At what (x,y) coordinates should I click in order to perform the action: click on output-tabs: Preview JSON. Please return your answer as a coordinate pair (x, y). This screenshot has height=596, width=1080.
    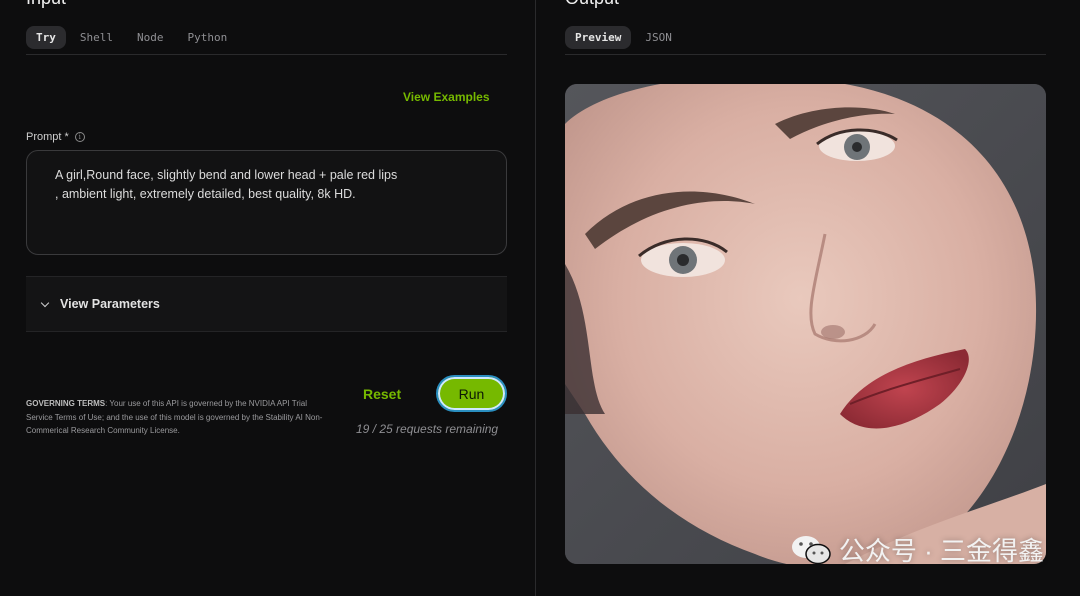
    Looking at the image, I should click on (623, 37).